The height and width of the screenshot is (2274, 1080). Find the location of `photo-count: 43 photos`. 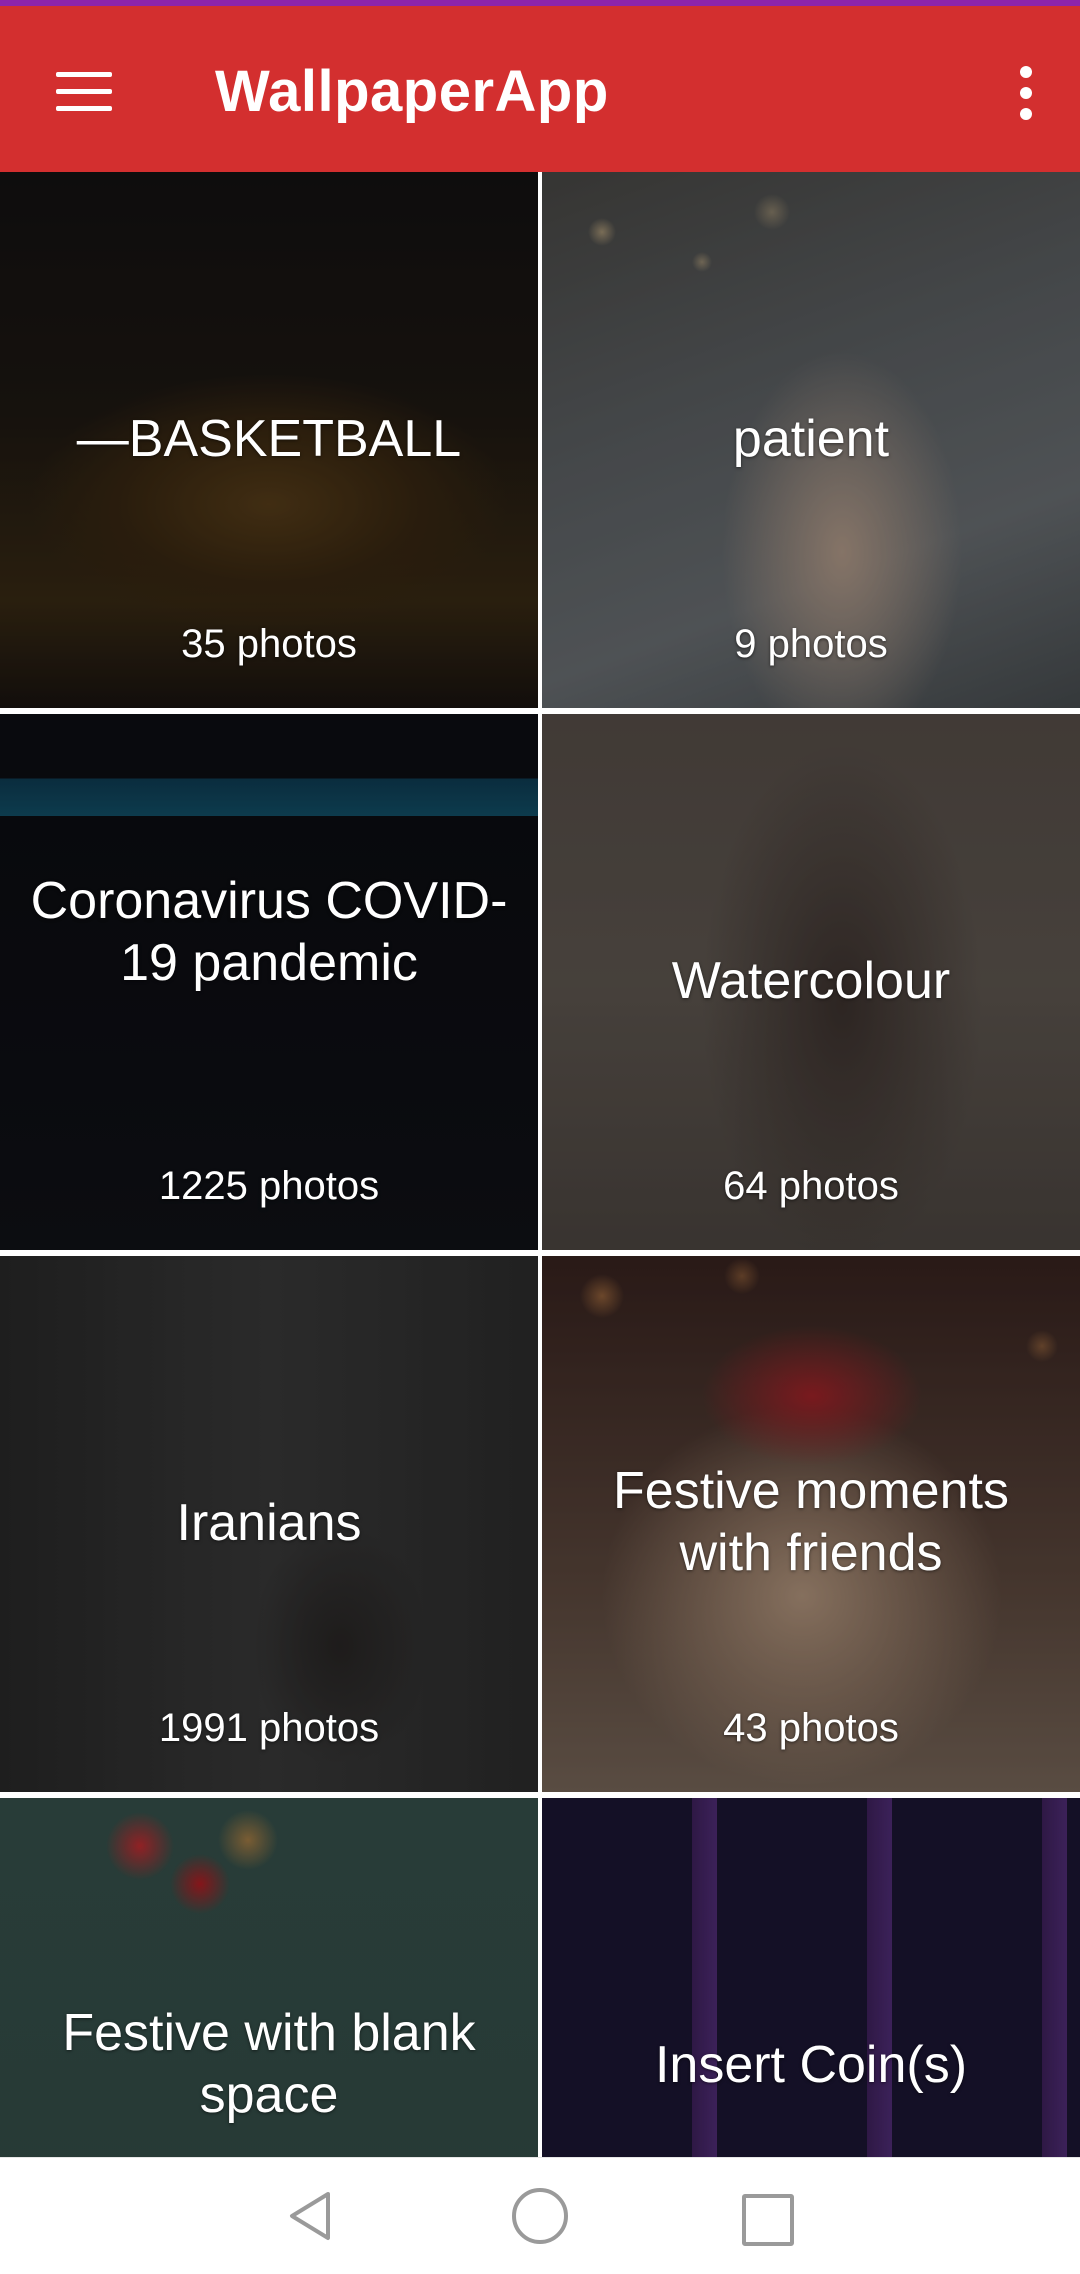

photo-count: 43 photos is located at coordinates (811, 1728).